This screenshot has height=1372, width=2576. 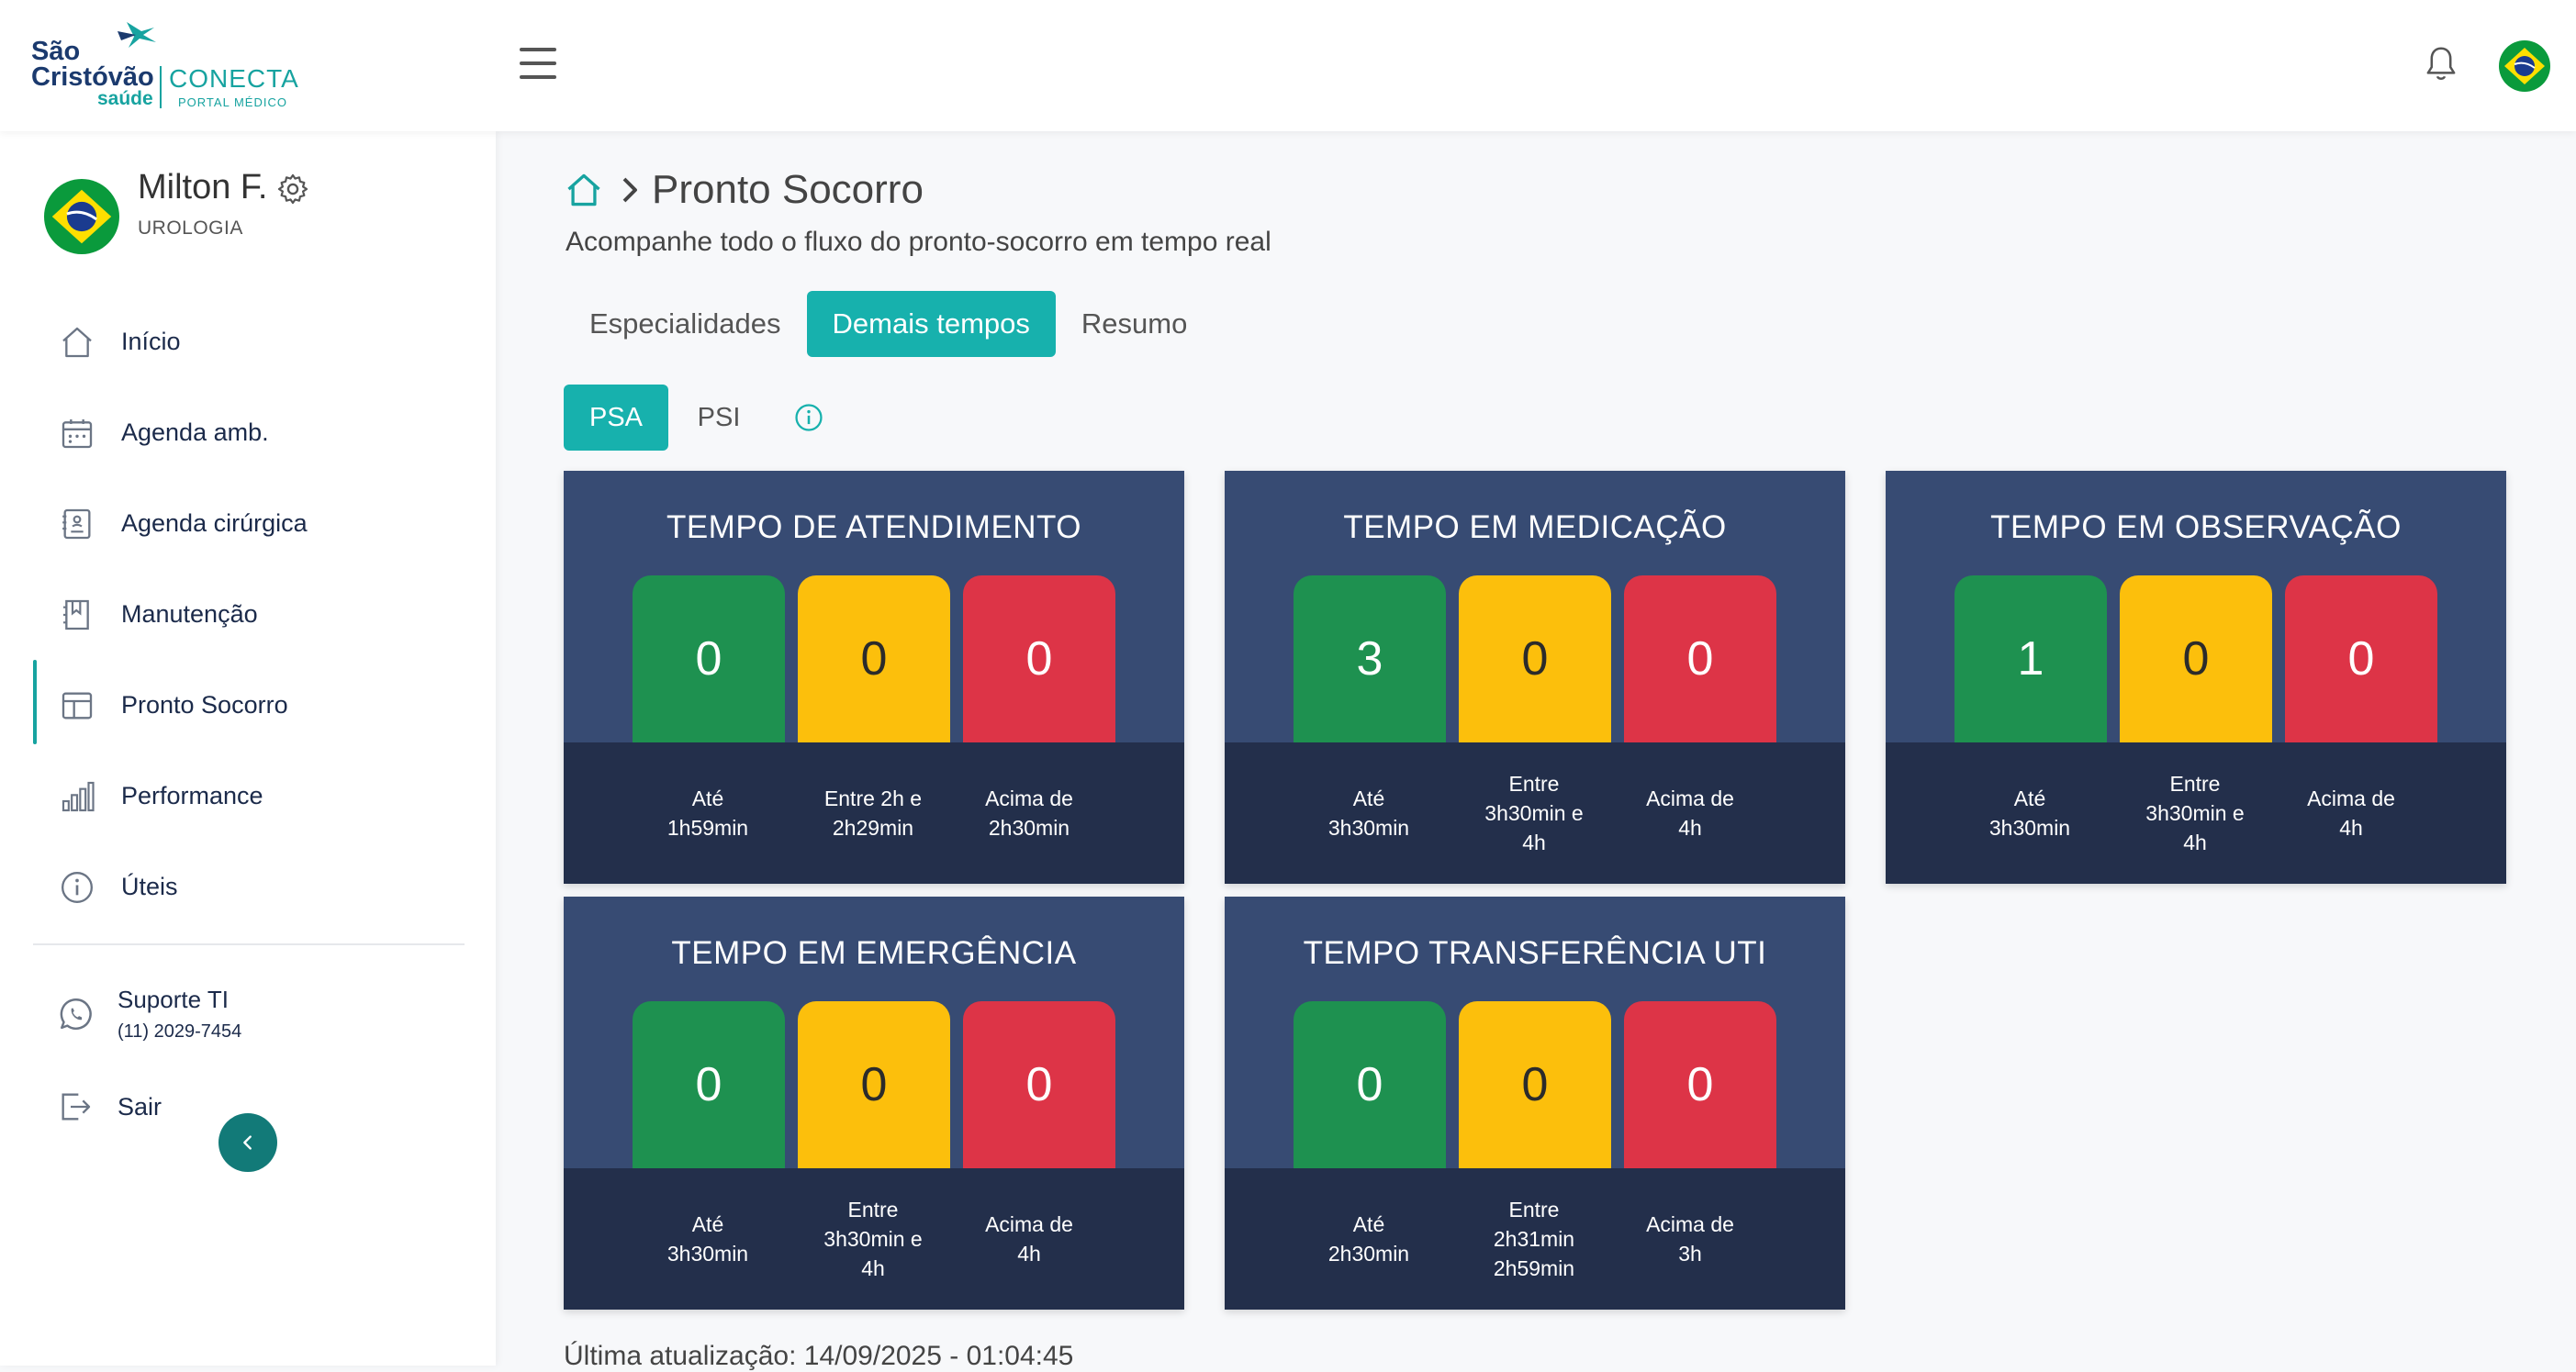 I want to click on card-title: TEMPO TRANSFERÊNCIA UTI, so click(x=1535, y=953).